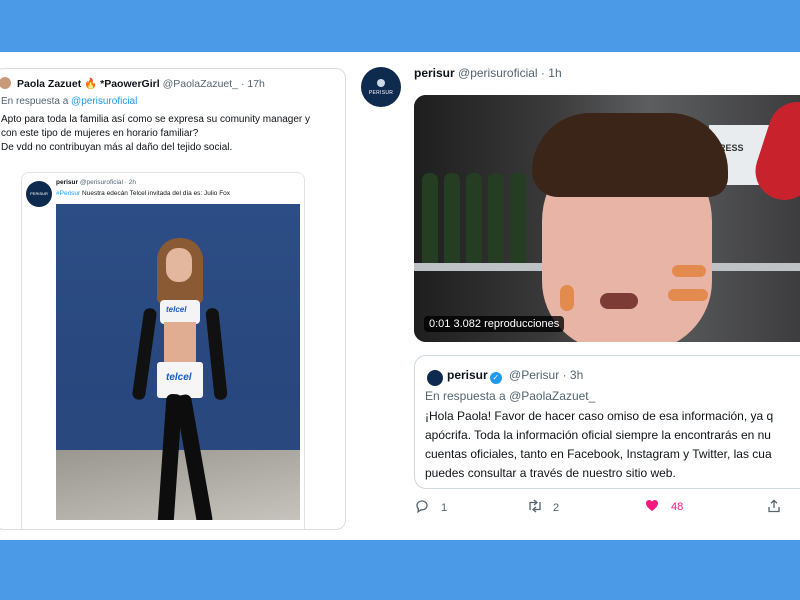 This screenshot has width=800, height=600. Describe the element at coordinates (444, 508) in the screenshot. I see `reply-count: 1` at that location.